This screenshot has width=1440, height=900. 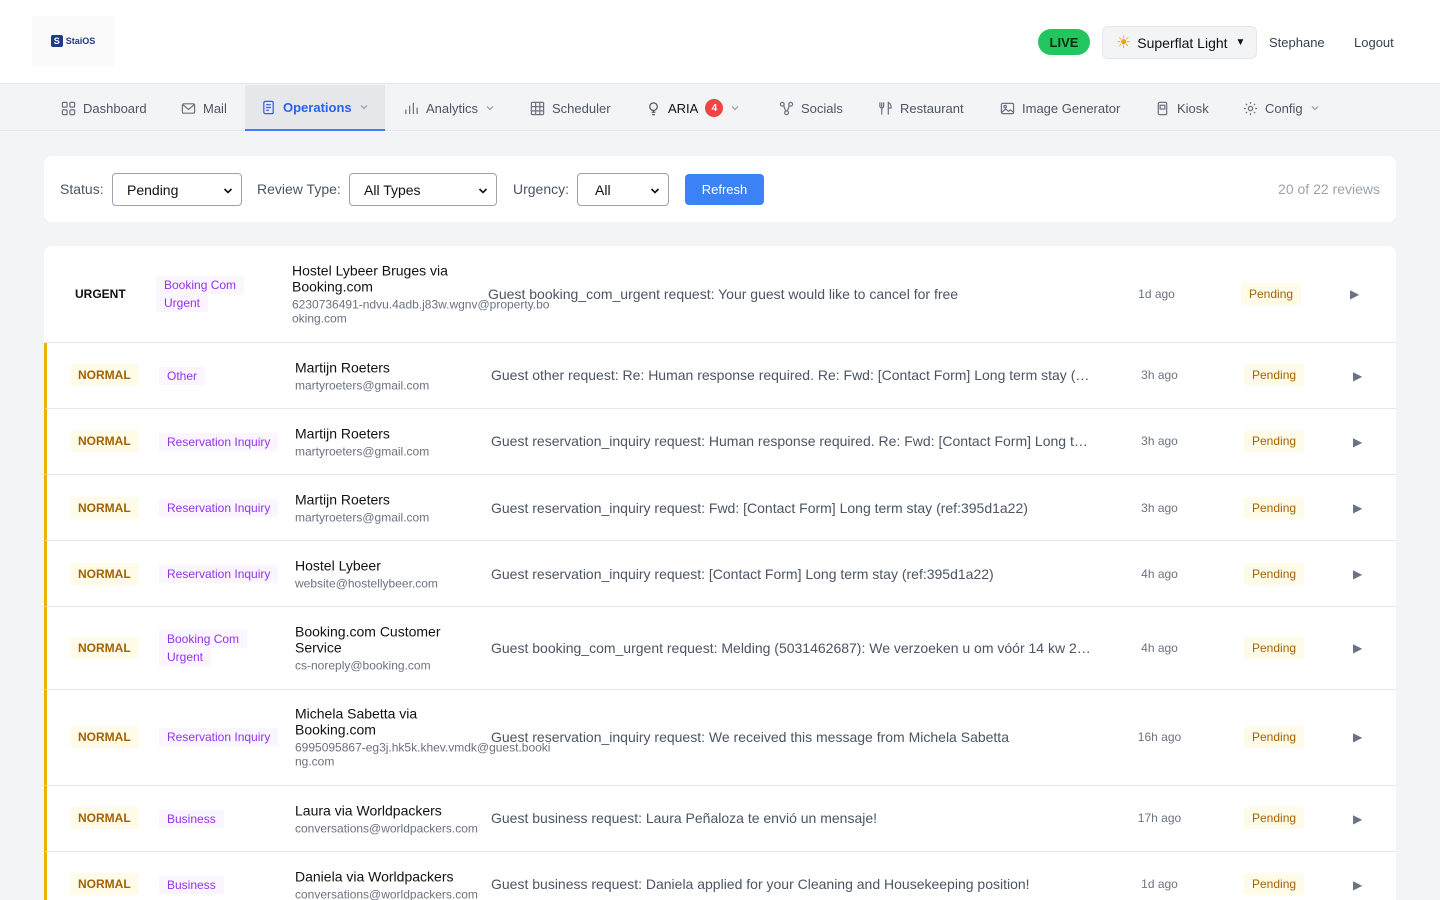 What do you see at coordinates (653, 108) in the screenshot?
I see `bulb-icon` at bounding box center [653, 108].